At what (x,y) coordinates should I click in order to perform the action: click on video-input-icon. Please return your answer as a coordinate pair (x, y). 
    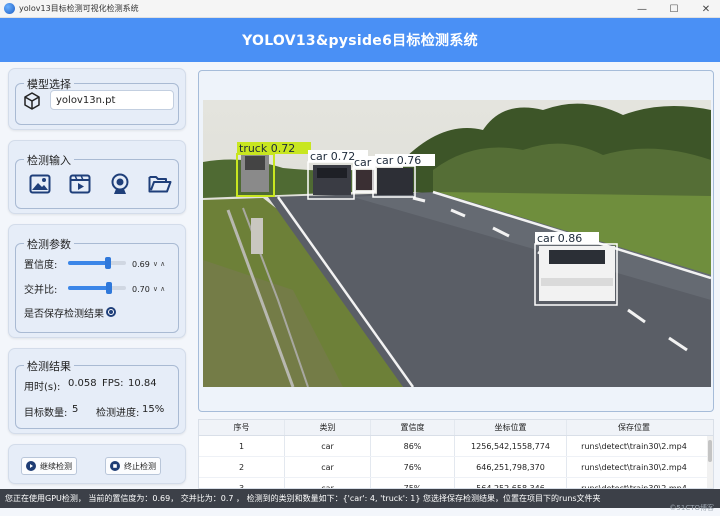
    Looking at the image, I should click on (80, 184).